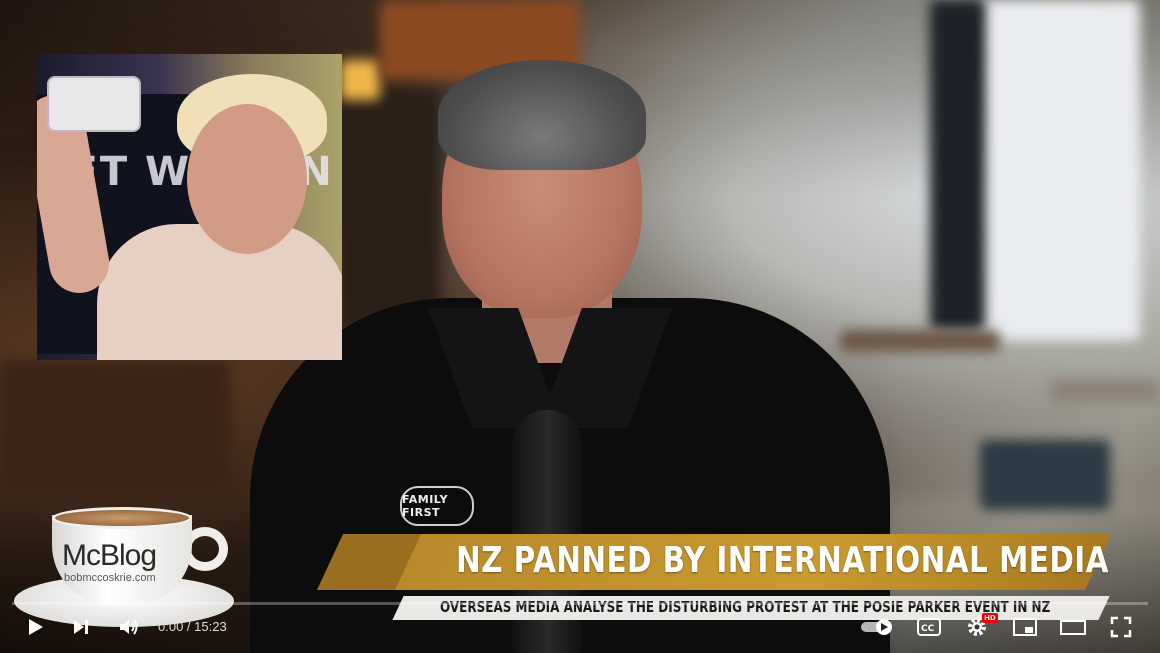  I want to click on presenter-hair, so click(542, 115).